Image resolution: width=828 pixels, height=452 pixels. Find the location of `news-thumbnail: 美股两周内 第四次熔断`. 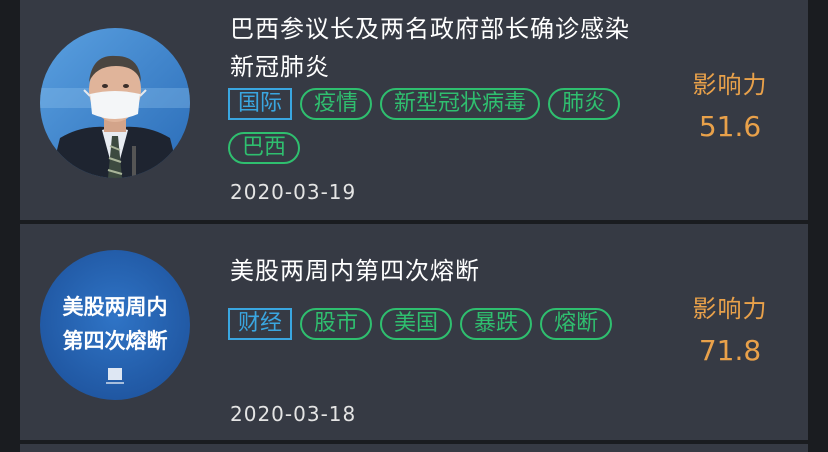

news-thumbnail: 美股两周内 第四次熔断 is located at coordinates (115, 325).